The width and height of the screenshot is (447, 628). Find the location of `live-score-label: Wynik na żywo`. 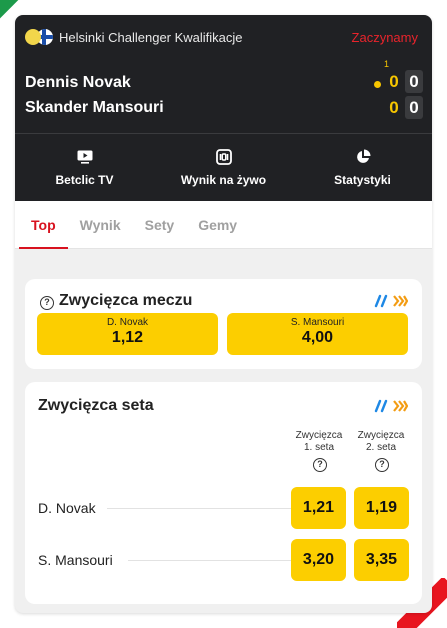

live-score-label: Wynik na żywo is located at coordinates (223, 179).